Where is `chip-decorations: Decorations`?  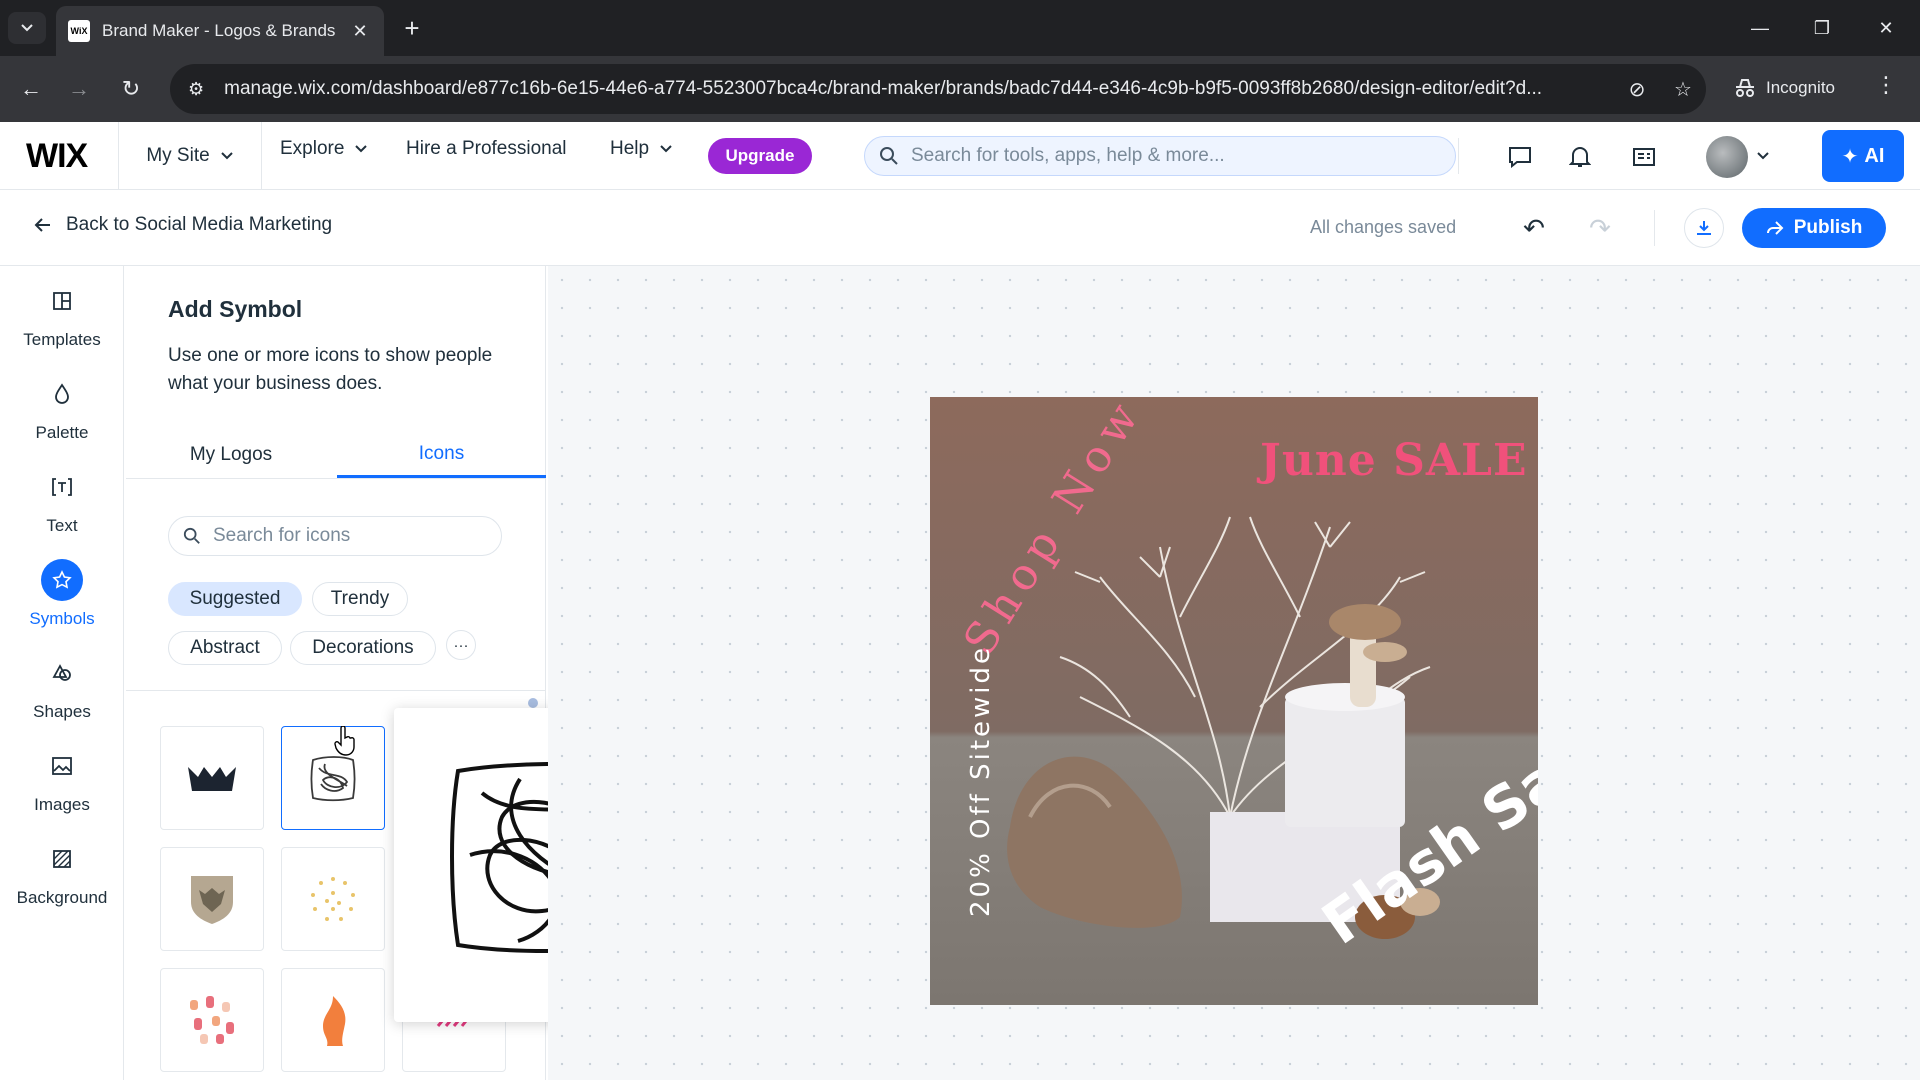
chip-decorations: Decorations is located at coordinates (363, 648).